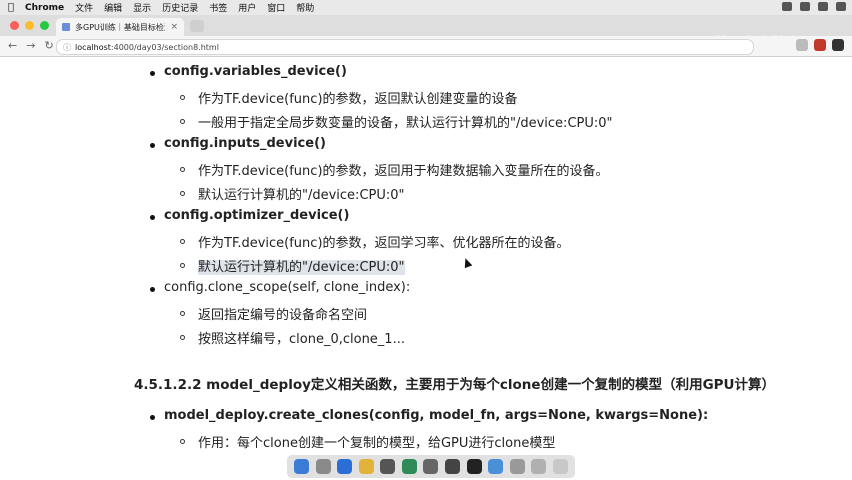 This screenshot has height=480, width=852. I want to click on safari-icon, so click(345, 466).